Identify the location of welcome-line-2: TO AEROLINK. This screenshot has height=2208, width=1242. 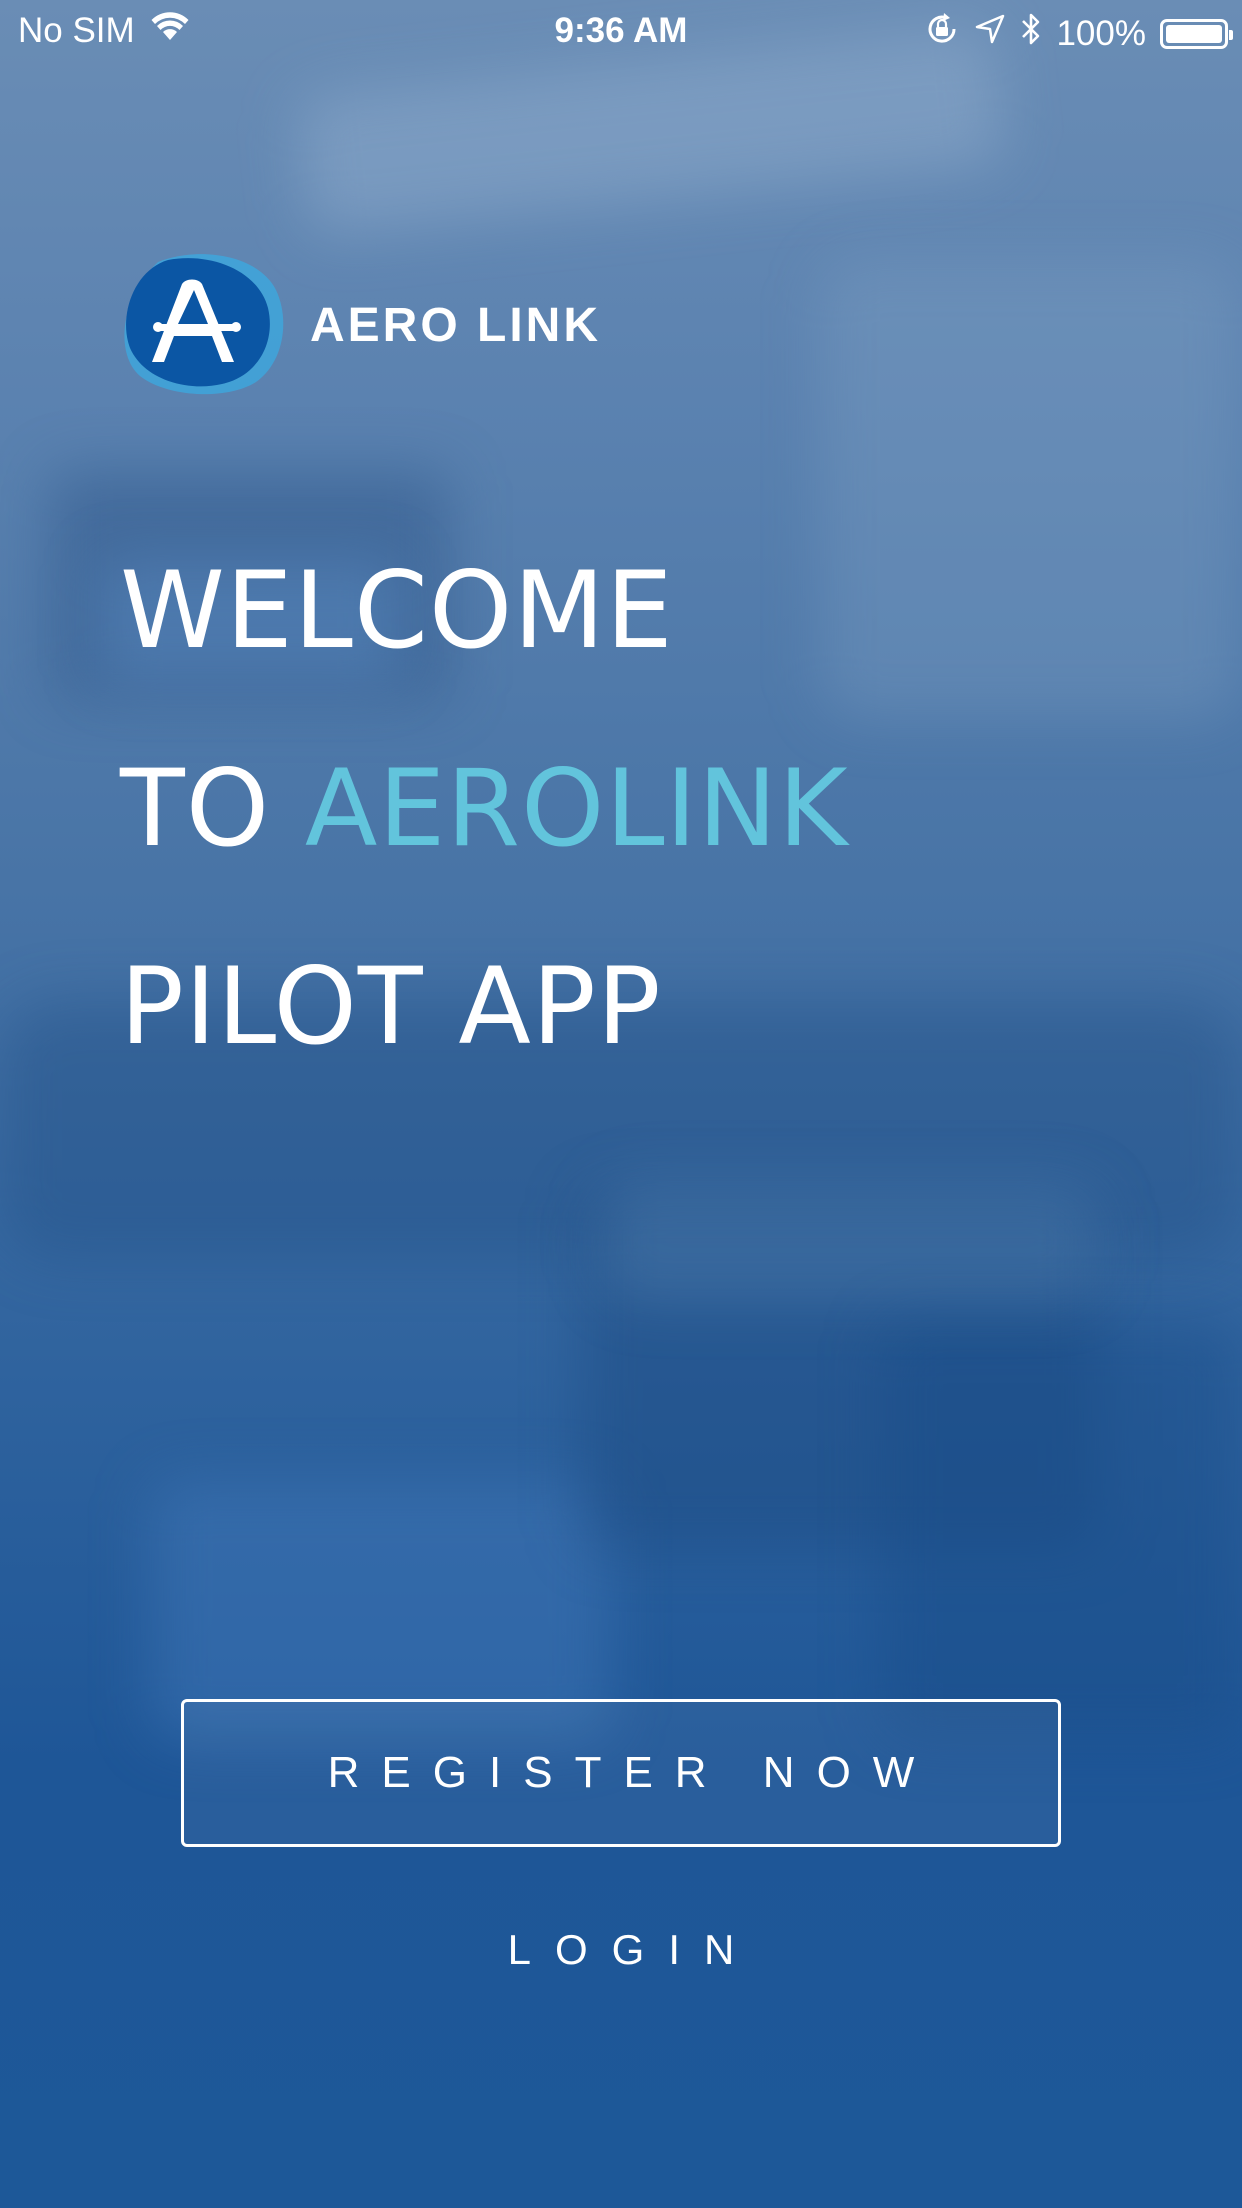
(484, 809).